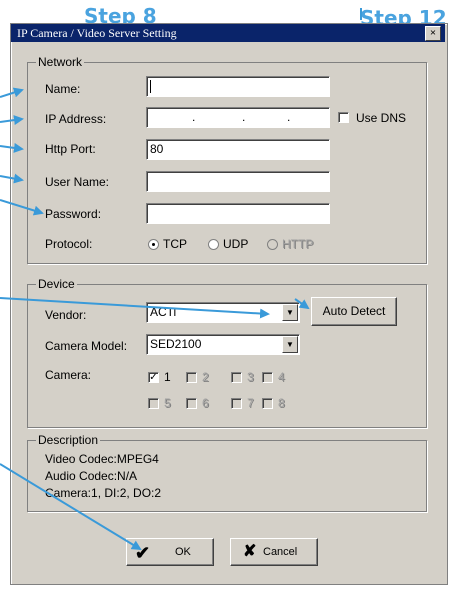 Image resolution: width=457 pixels, height=589 pixels. Describe the element at coordinates (267, 403) in the screenshot. I see `camera-8-checkbox` at that location.